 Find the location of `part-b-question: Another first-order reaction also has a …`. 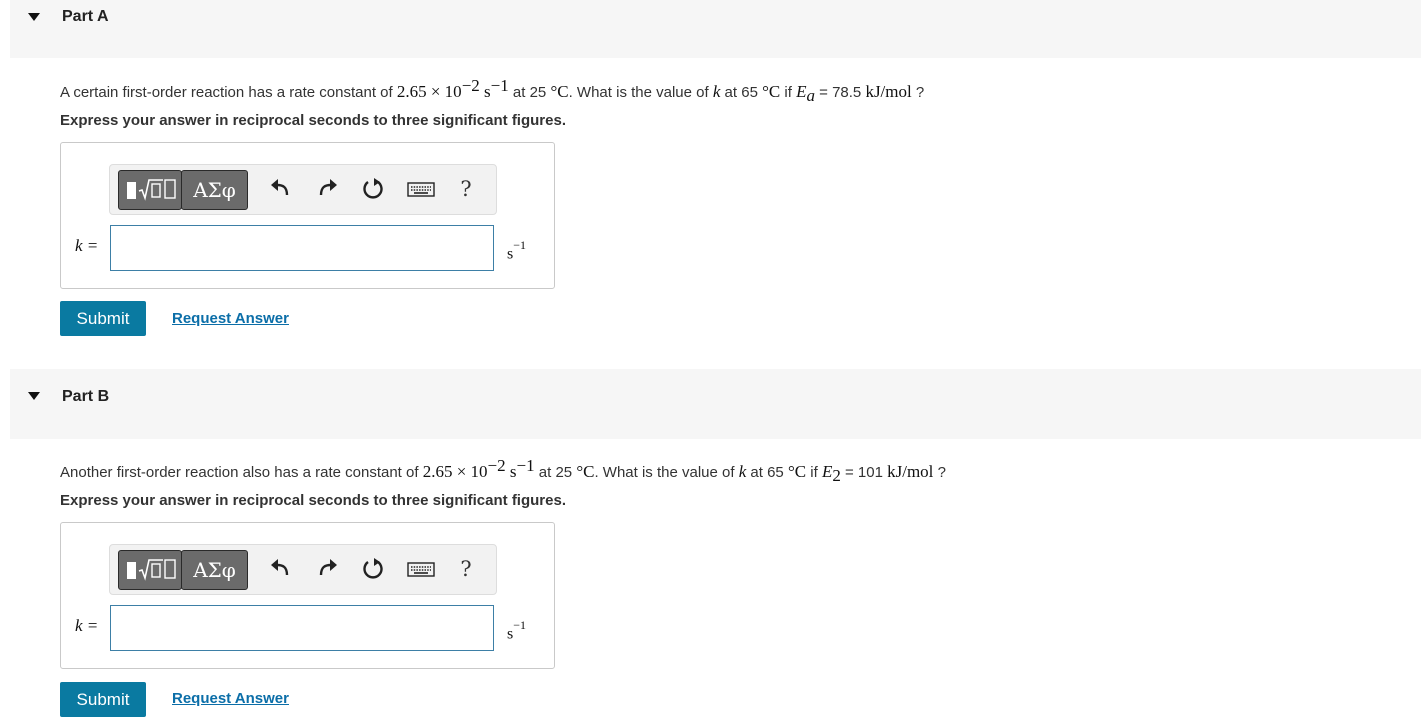

part-b-question: Another first-order reaction also has a … is located at coordinates (503, 470).